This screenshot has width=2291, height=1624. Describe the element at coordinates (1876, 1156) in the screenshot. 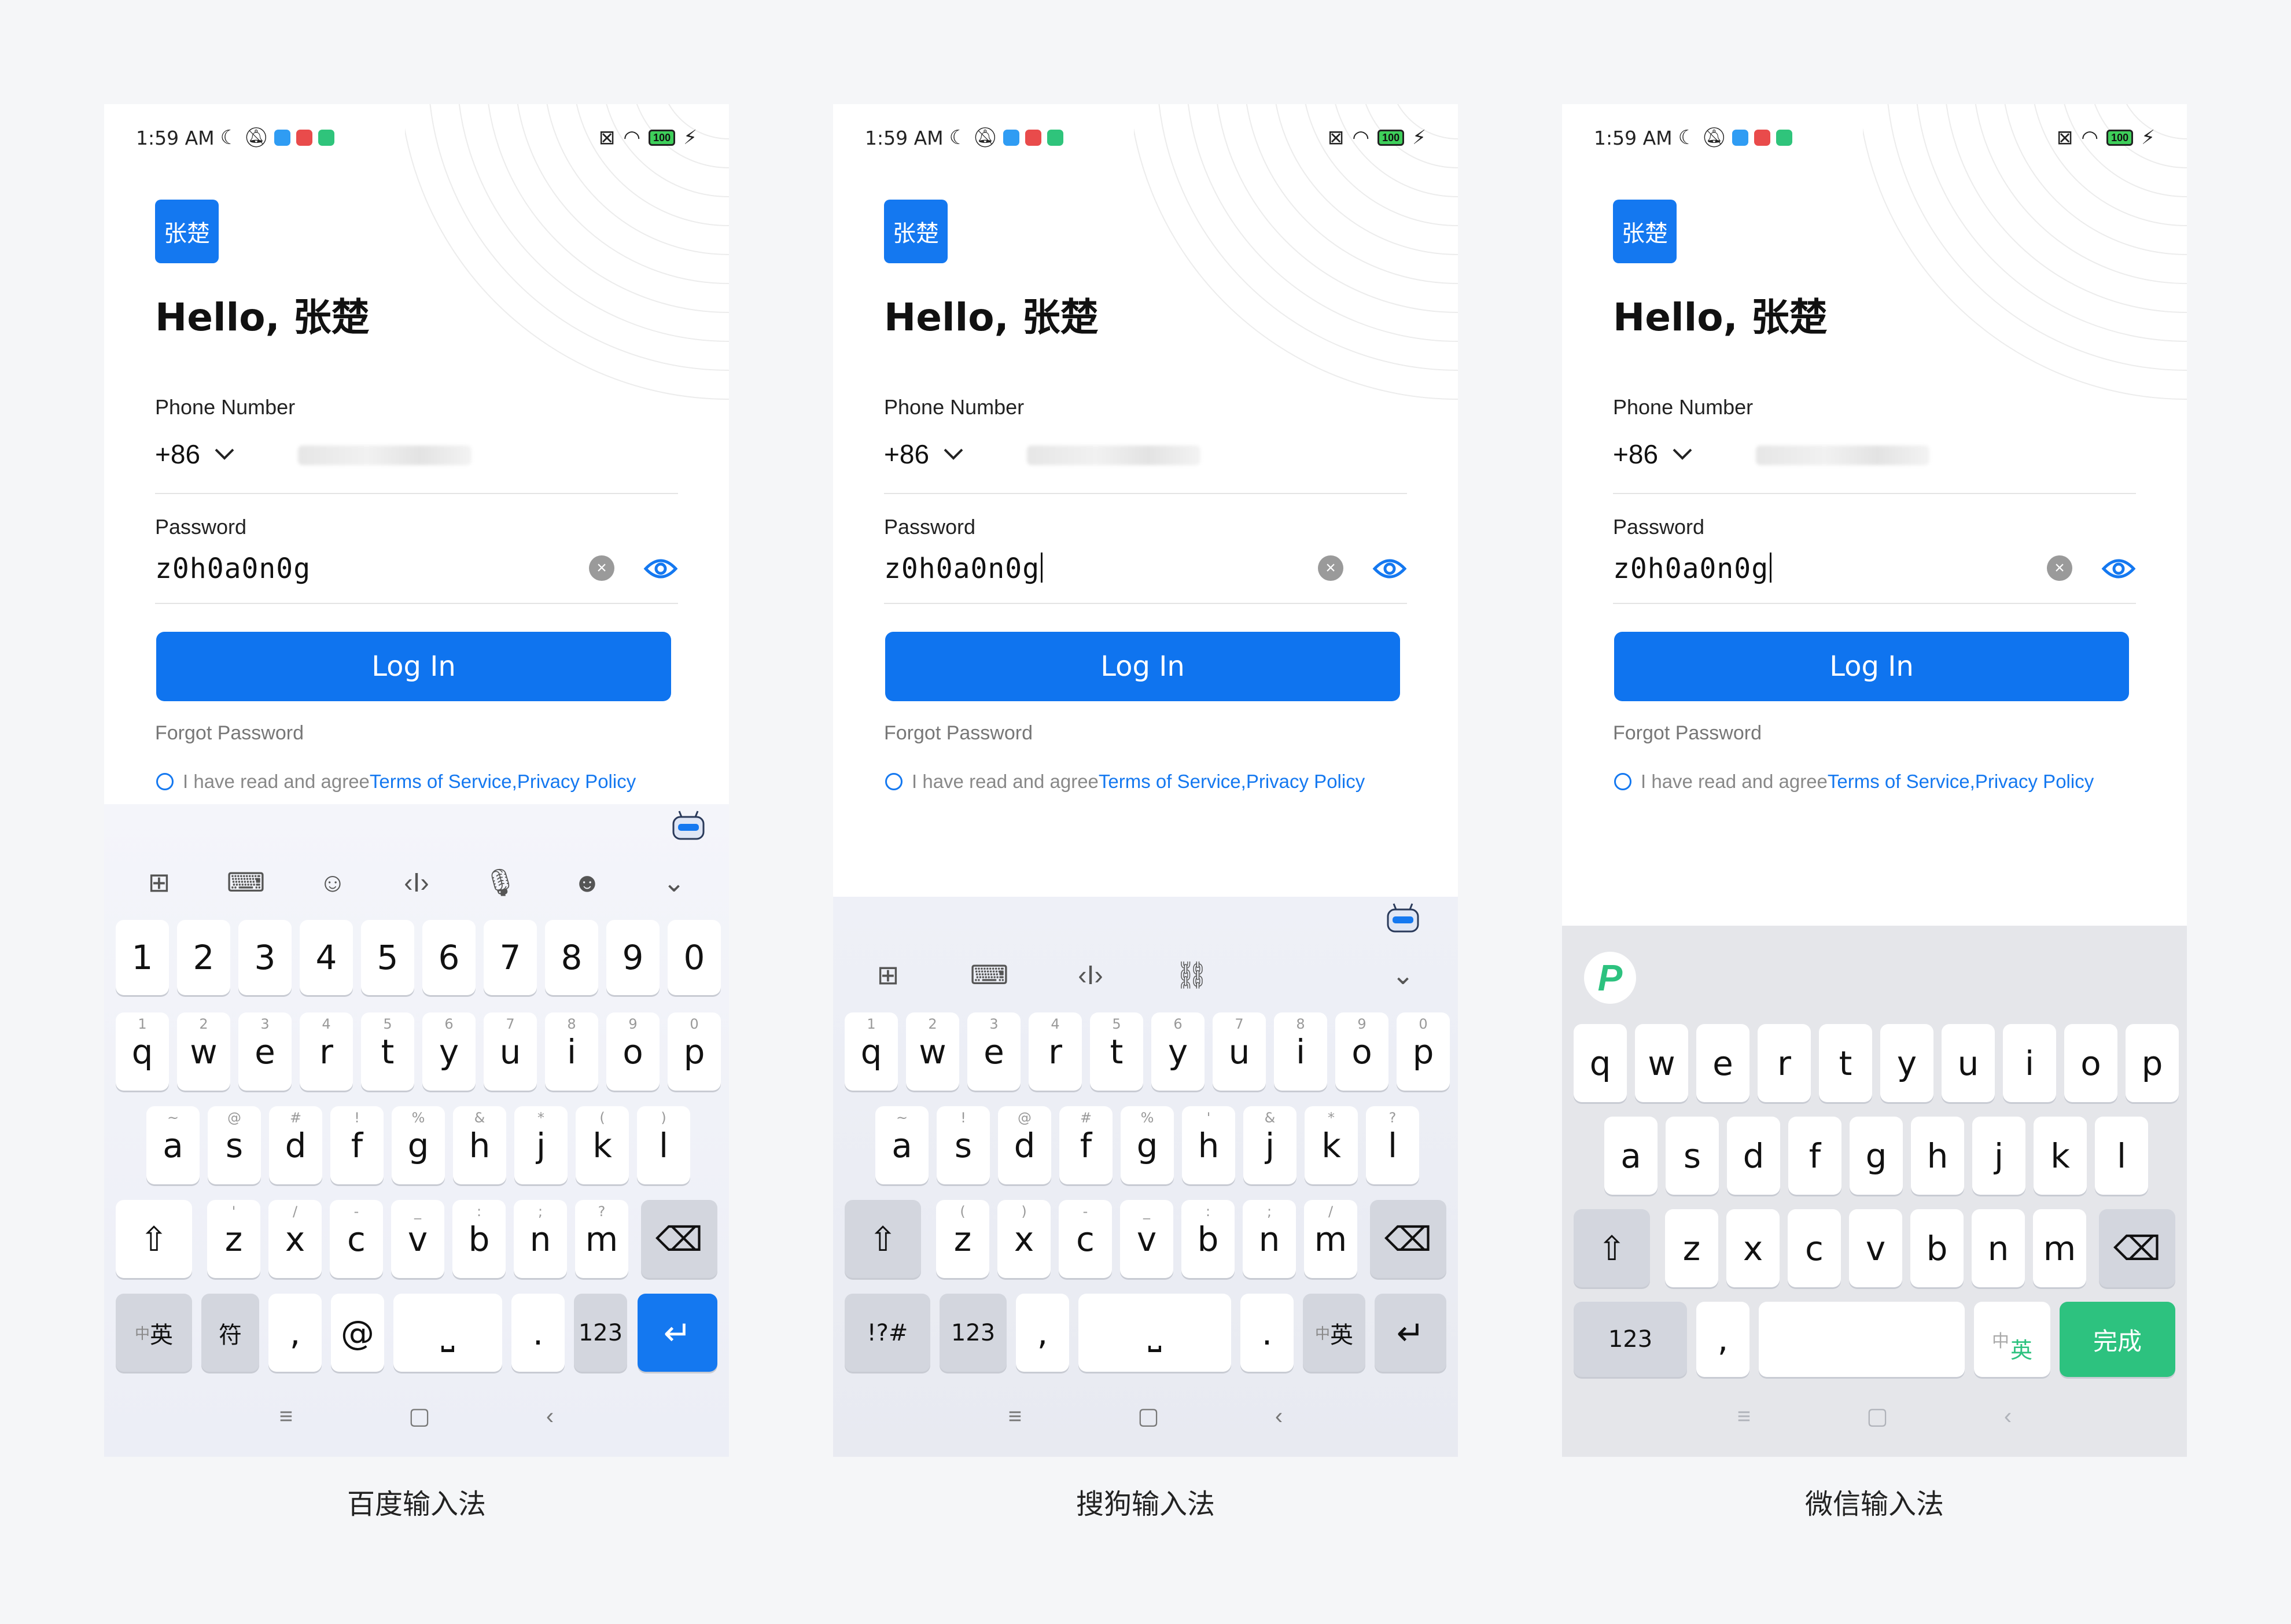

I see `key-letter: g` at that location.